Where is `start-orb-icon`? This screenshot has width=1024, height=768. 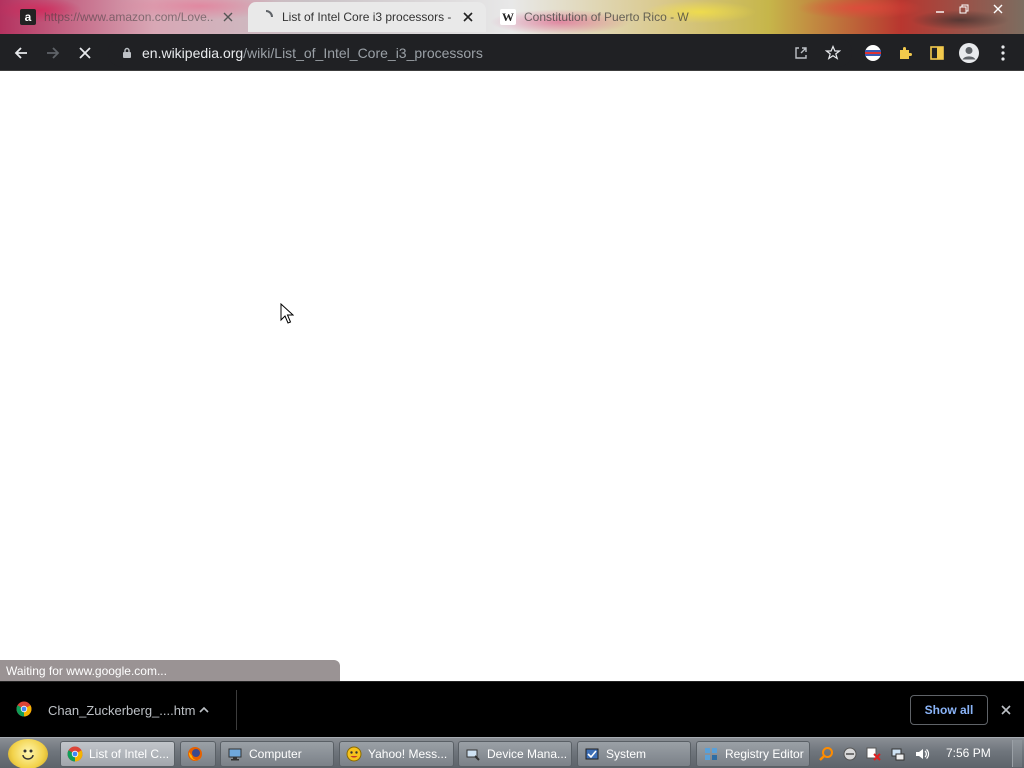
start-orb-icon is located at coordinates (28, 754).